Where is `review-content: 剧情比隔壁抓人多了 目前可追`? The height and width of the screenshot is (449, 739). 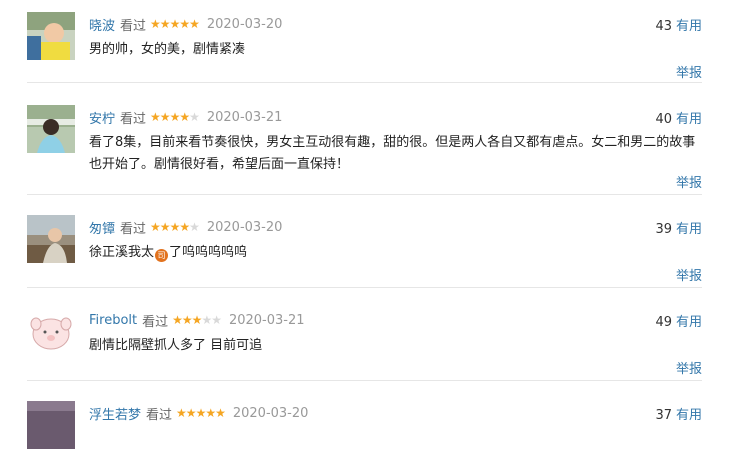
review-content: 剧情比隔壁抓人多了 目前可追 is located at coordinates (176, 345).